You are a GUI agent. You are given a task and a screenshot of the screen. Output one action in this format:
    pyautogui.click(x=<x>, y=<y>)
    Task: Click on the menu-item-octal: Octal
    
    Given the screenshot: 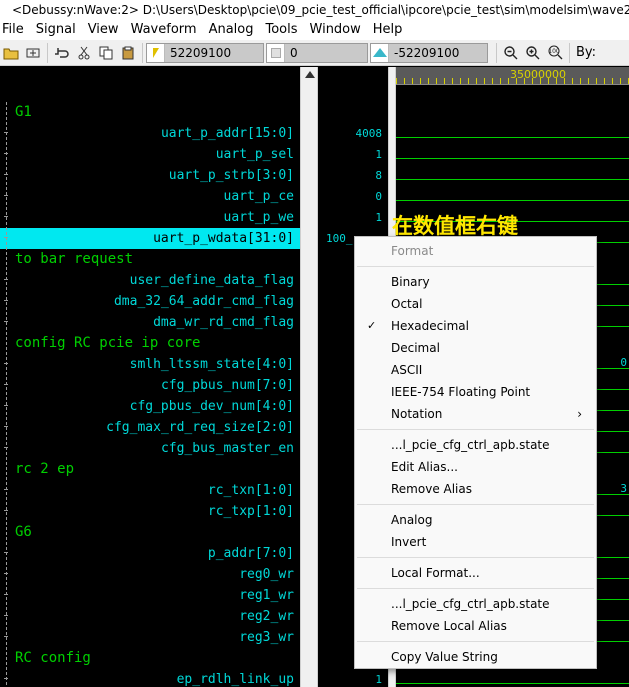 What is the action you would take?
    pyautogui.click(x=475, y=304)
    